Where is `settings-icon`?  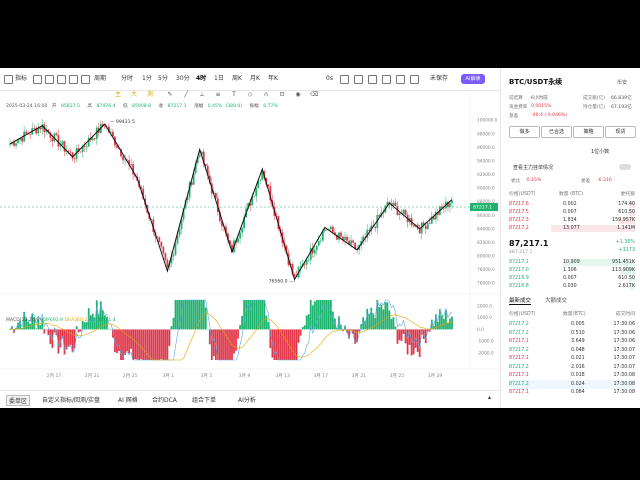 settings-icon is located at coordinates (358, 79).